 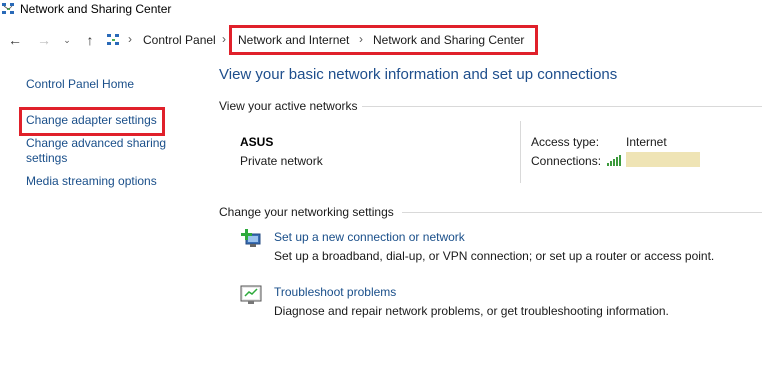 I want to click on troubleshoot-icon, so click(x=251, y=294).